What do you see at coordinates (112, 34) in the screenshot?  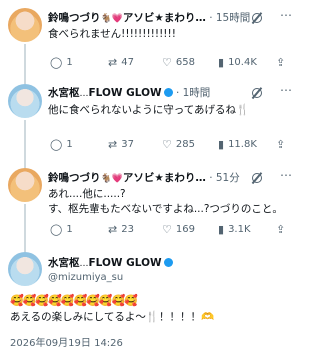 I see `tweet-text: 食べられません!!!!!!!!!!!!!` at bounding box center [112, 34].